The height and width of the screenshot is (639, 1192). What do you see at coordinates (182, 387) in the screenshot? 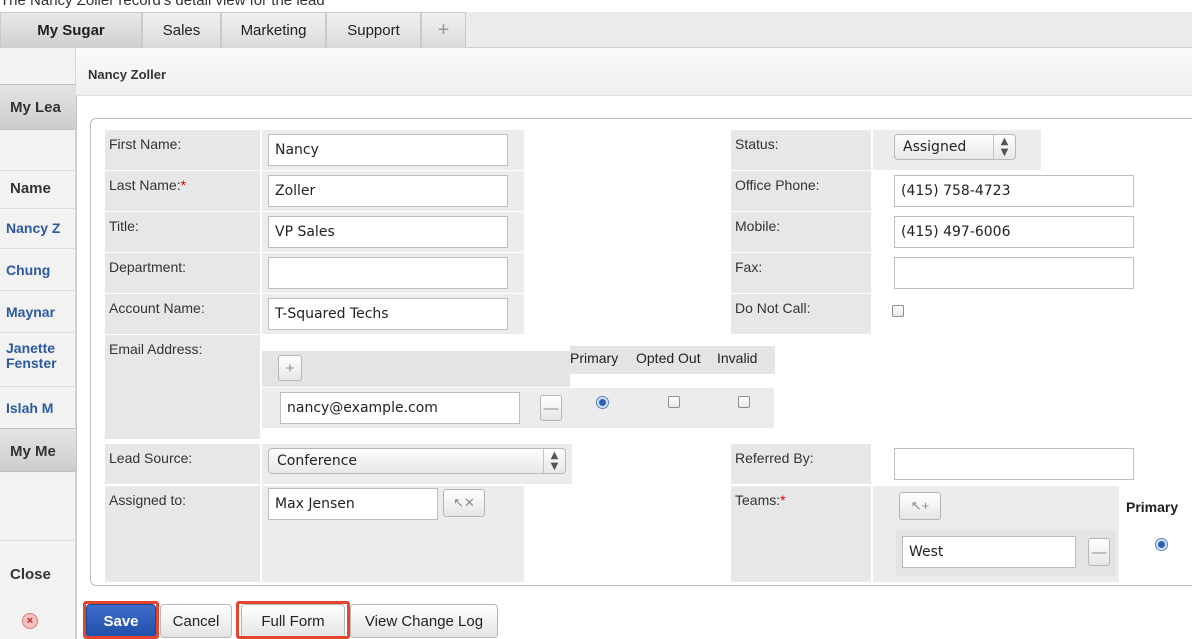
I see `label-email-address: Email Address:` at bounding box center [182, 387].